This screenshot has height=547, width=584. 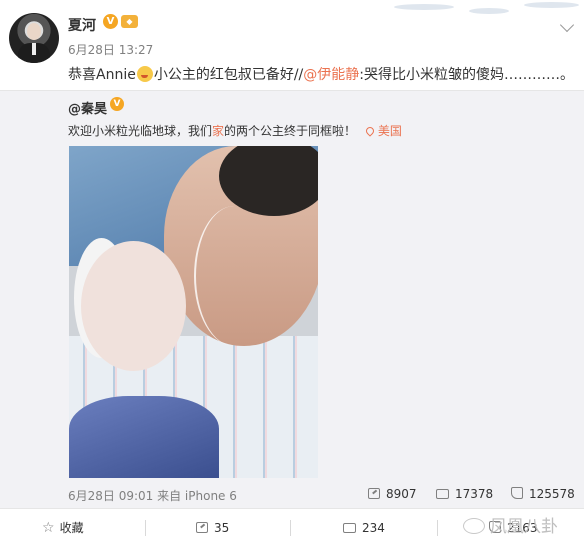 I want to click on repost-button: 35, so click(x=212, y=528).